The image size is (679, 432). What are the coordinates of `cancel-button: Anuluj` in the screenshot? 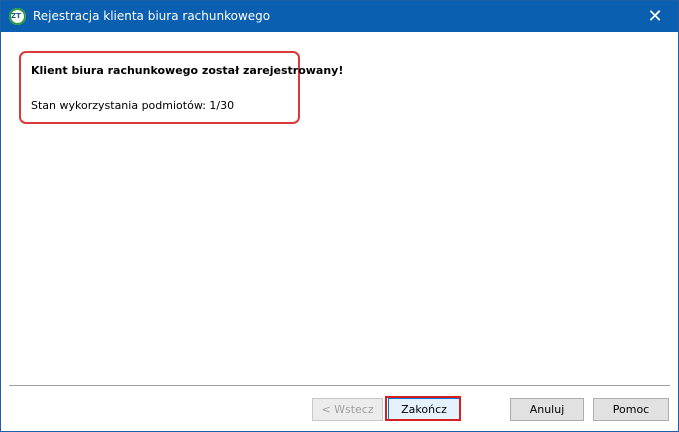 It's located at (547, 409).